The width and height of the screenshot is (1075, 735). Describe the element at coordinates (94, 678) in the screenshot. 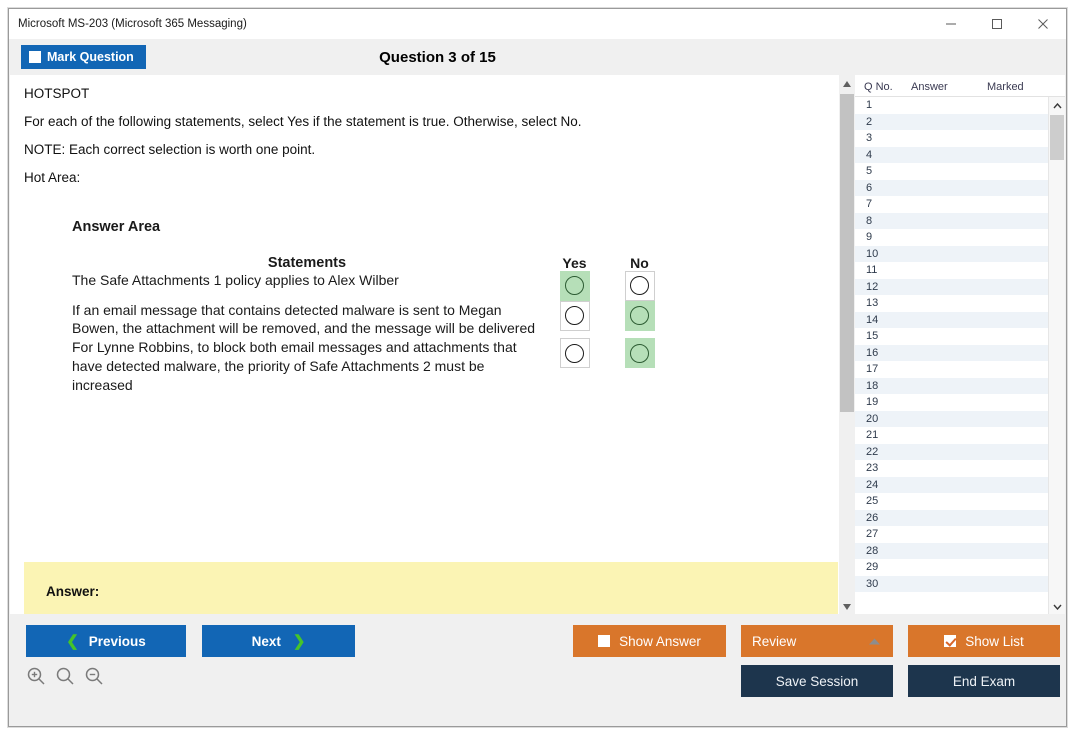

I see `zoom-out-icon` at that location.